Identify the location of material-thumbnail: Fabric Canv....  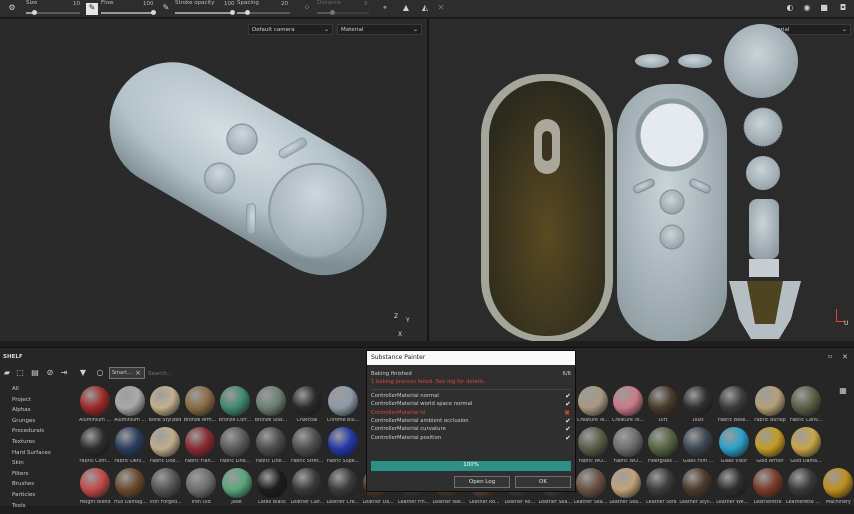
(806, 409).